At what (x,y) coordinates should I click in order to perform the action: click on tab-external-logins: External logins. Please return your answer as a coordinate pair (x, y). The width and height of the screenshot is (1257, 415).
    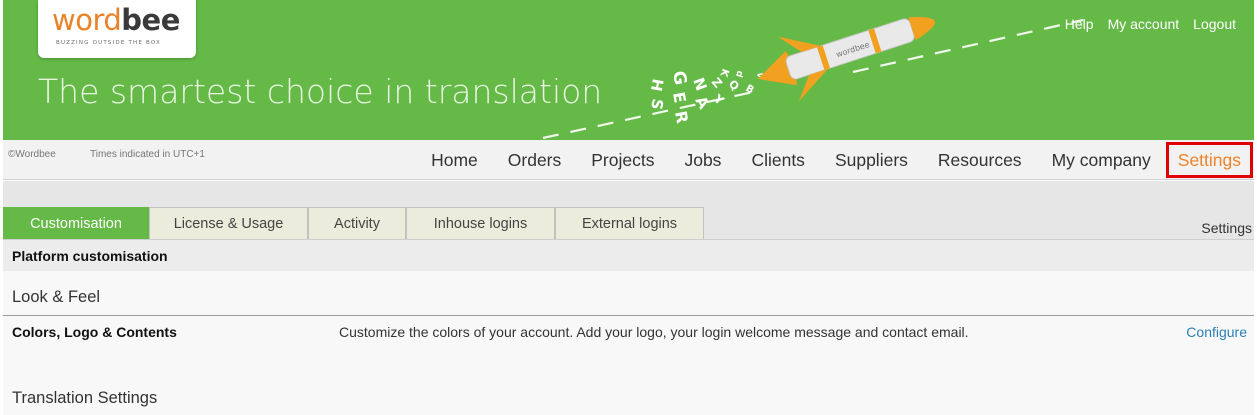
    Looking at the image, I should click on (629, 223).